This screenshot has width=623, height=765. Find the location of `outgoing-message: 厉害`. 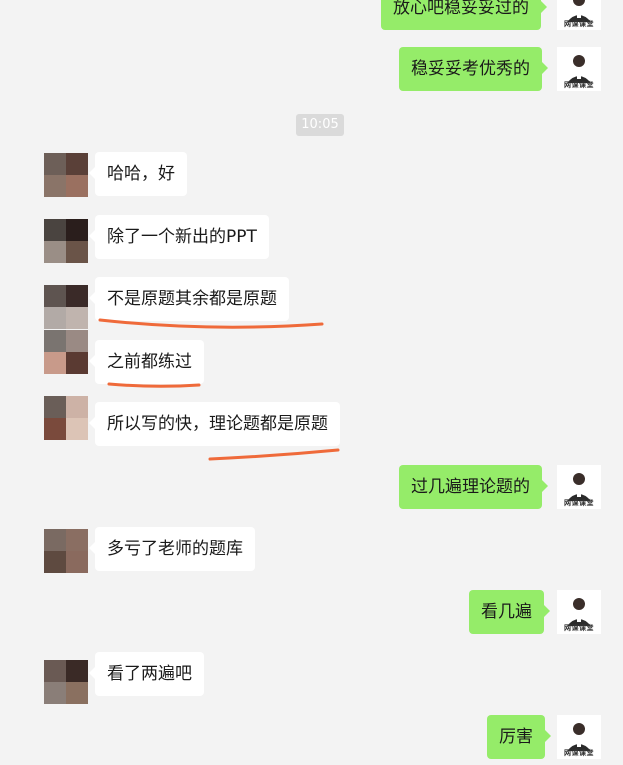

outgoing-message: 厉害 is located at coordinates (519, 737).